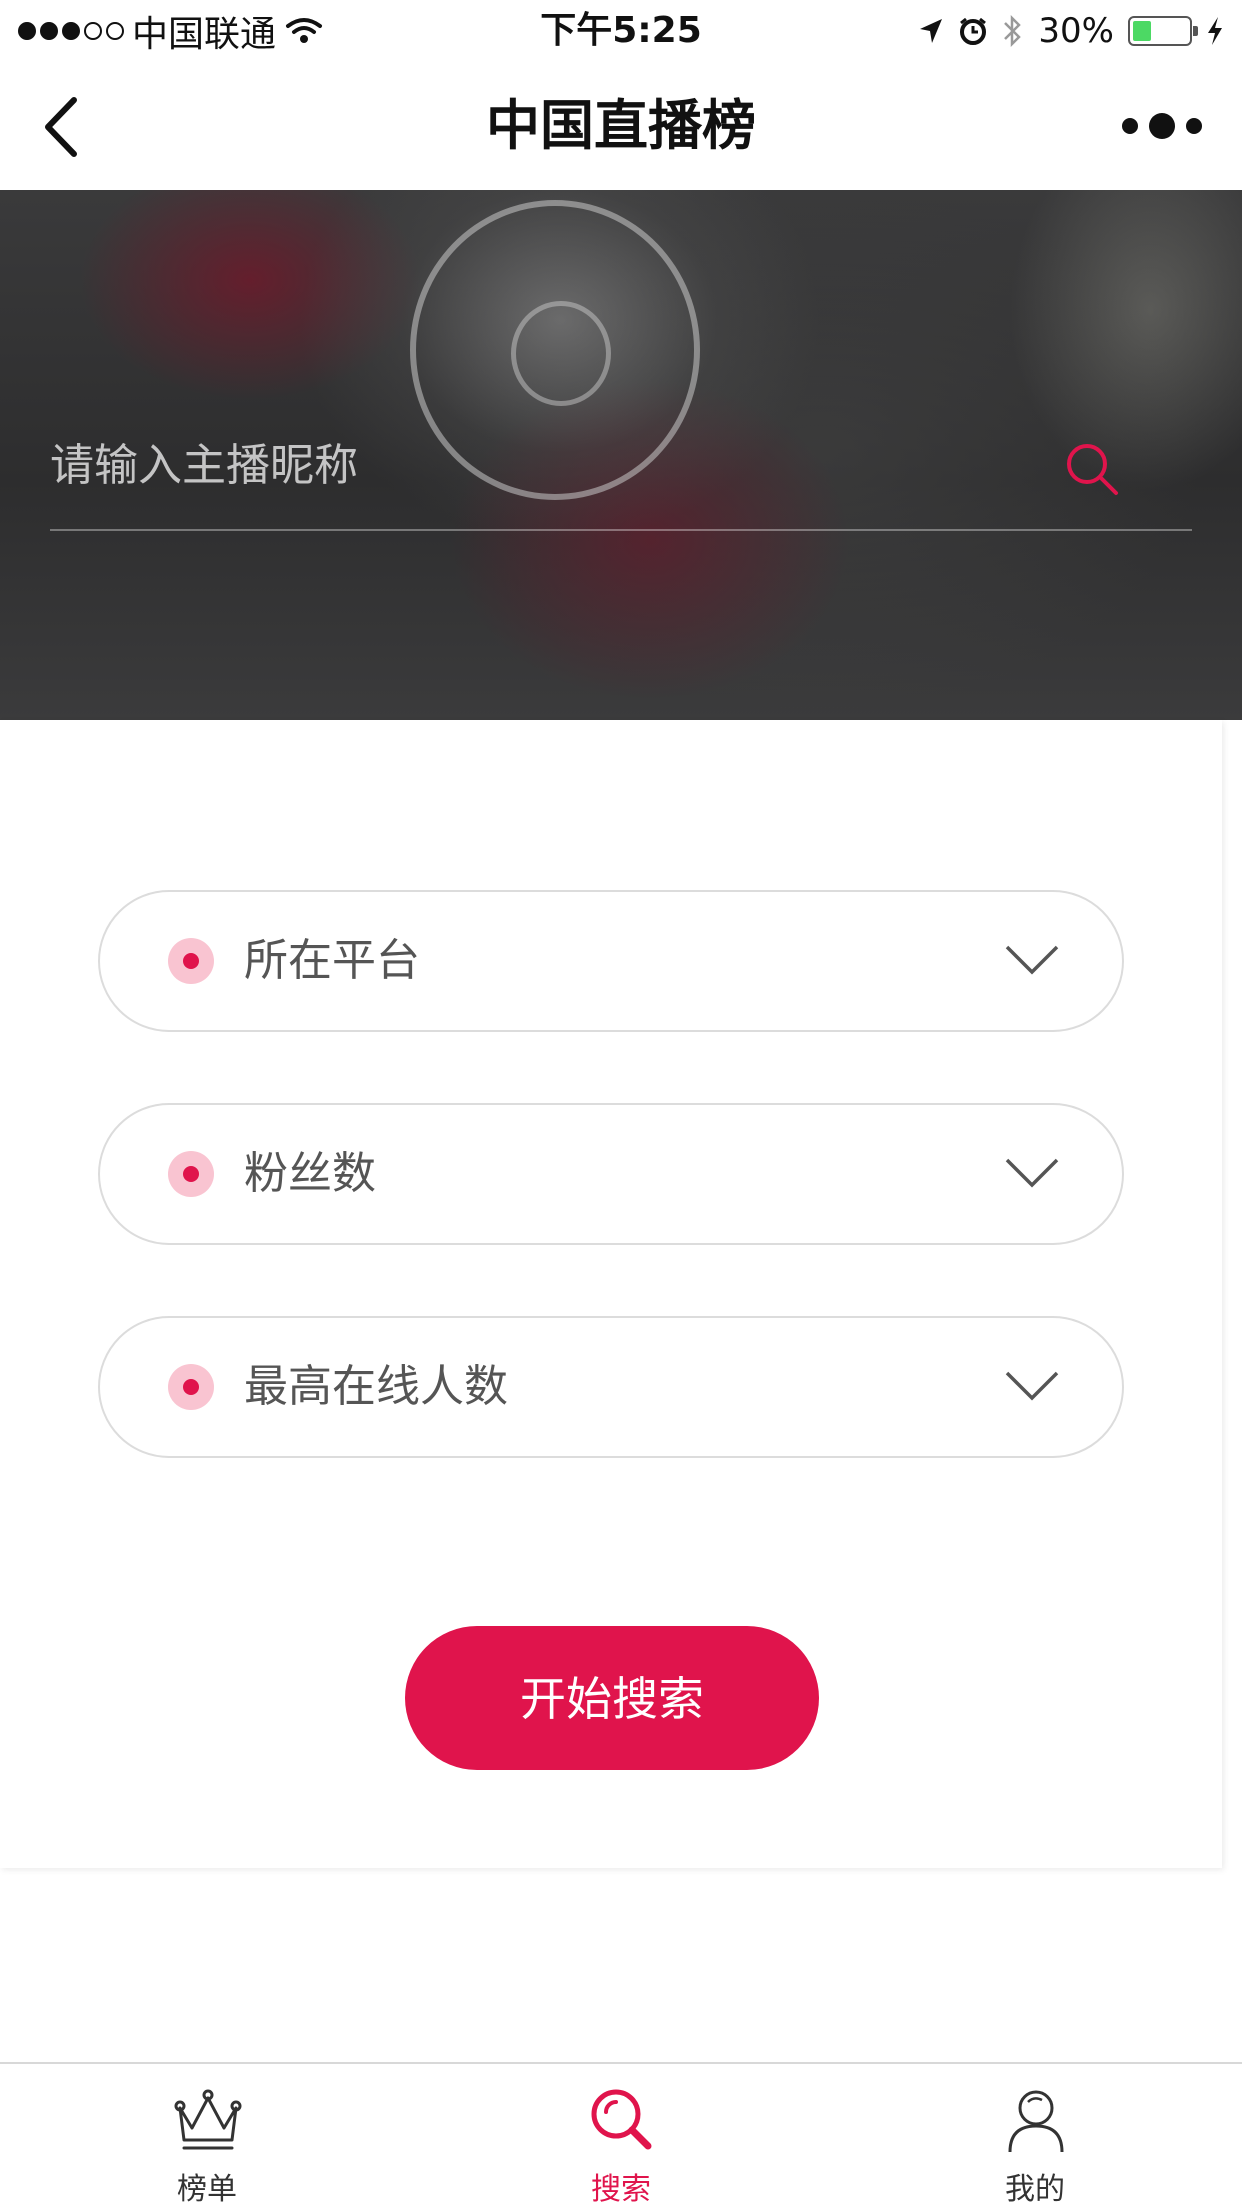 The height and width of the screenshot is (2210, 1242). Describe the element at coordinates (1163, 31) in the screenshot. I see `battery-icon` at that location.